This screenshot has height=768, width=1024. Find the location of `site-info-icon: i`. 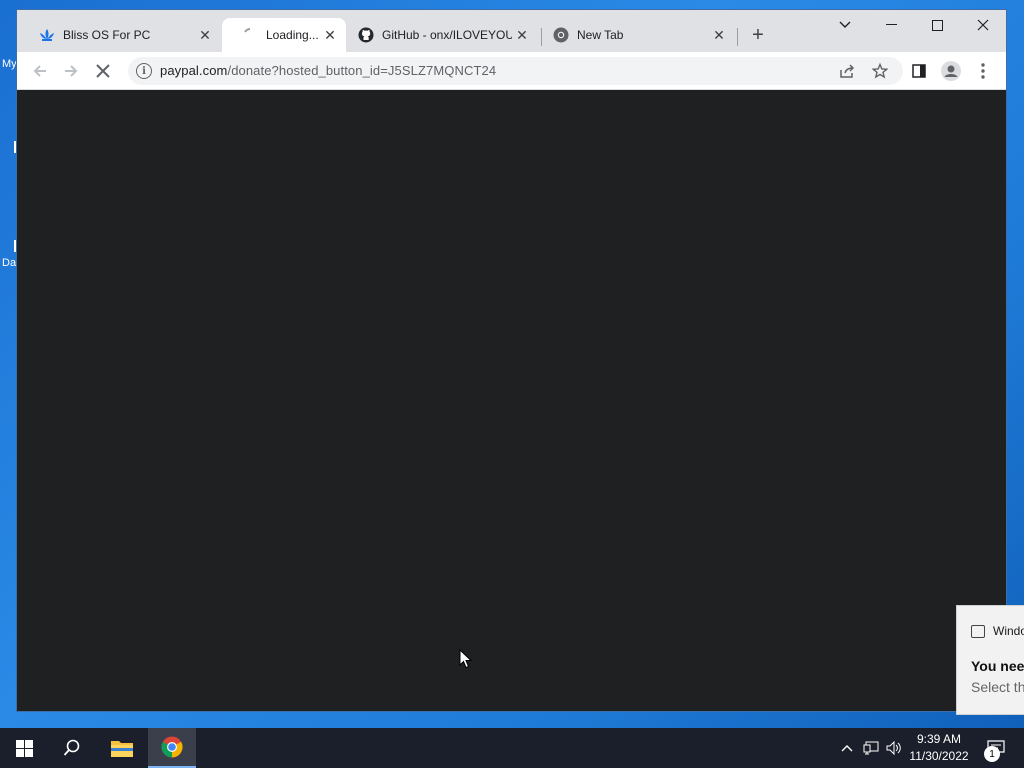

site-info-icon: i is located at coordinates (144, 71).